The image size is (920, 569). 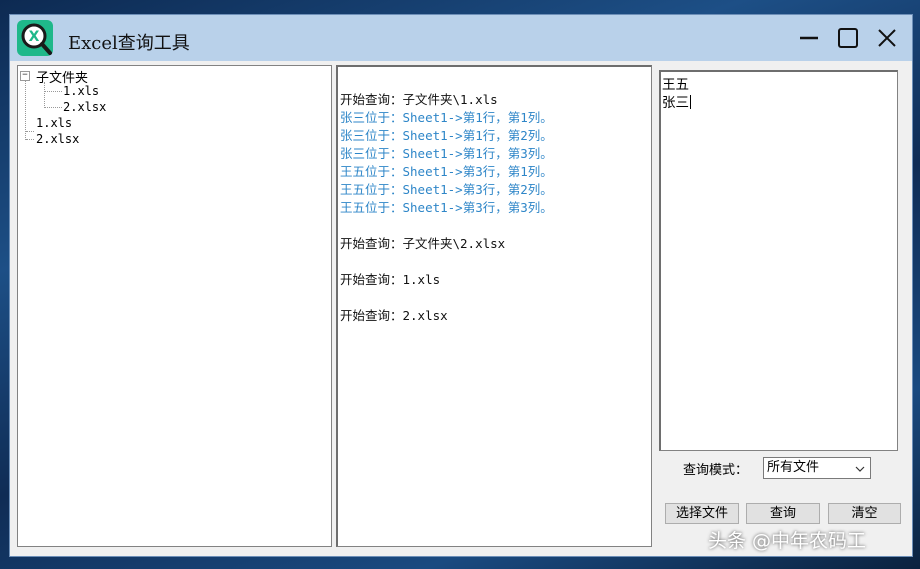 What do you see at coordinates (690, 102) in the screenshot?
I see `text-cursor` at bounding box center [690, 102].